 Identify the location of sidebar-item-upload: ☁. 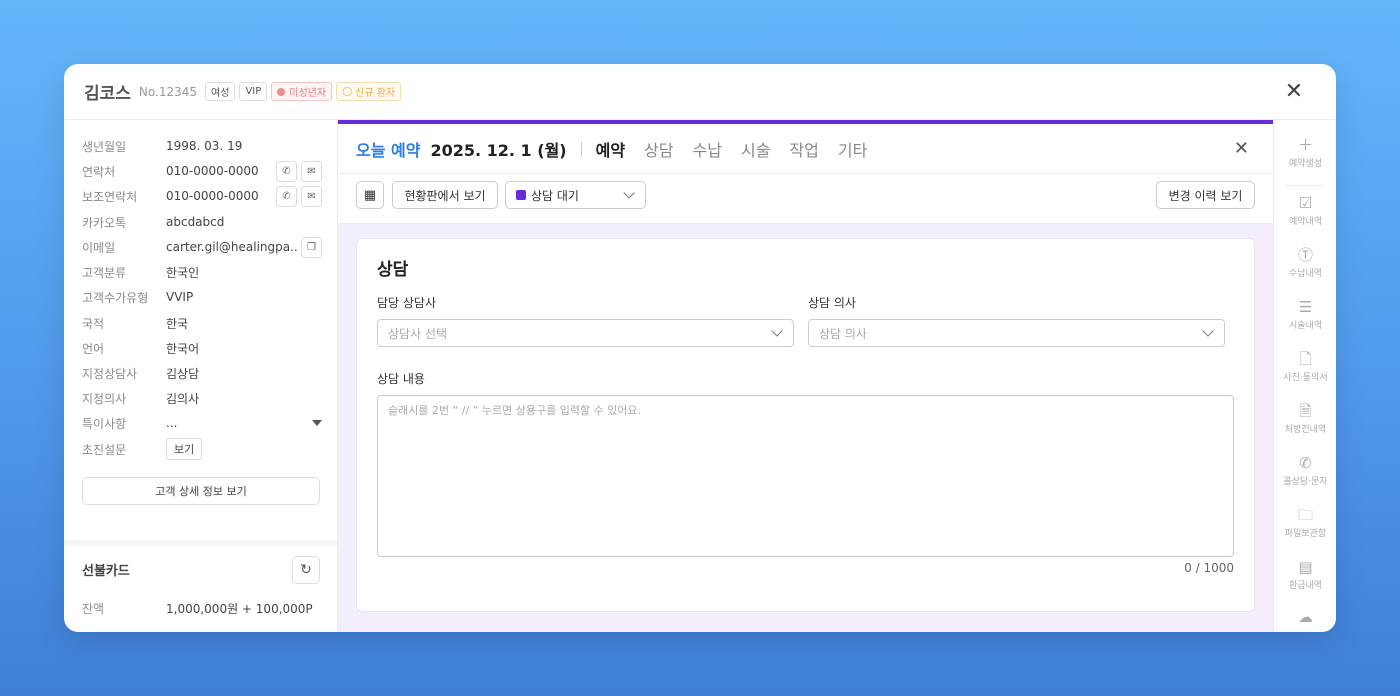
(1305, 619).